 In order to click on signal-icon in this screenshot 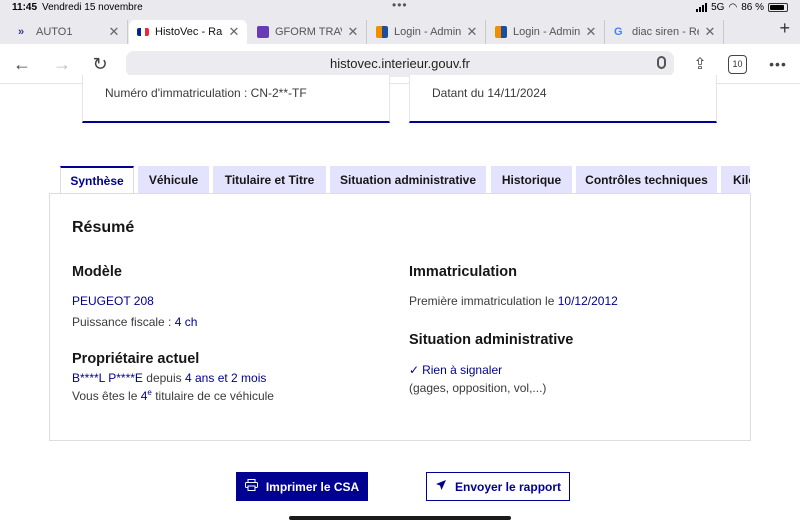, I will do `click(702, 7)`.